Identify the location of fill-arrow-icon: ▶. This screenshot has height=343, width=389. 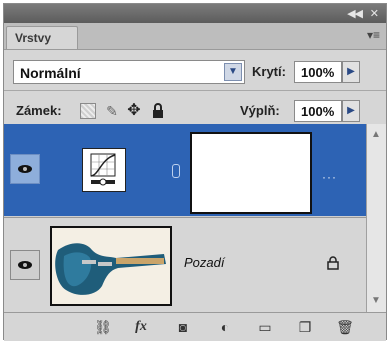
(351, 111).